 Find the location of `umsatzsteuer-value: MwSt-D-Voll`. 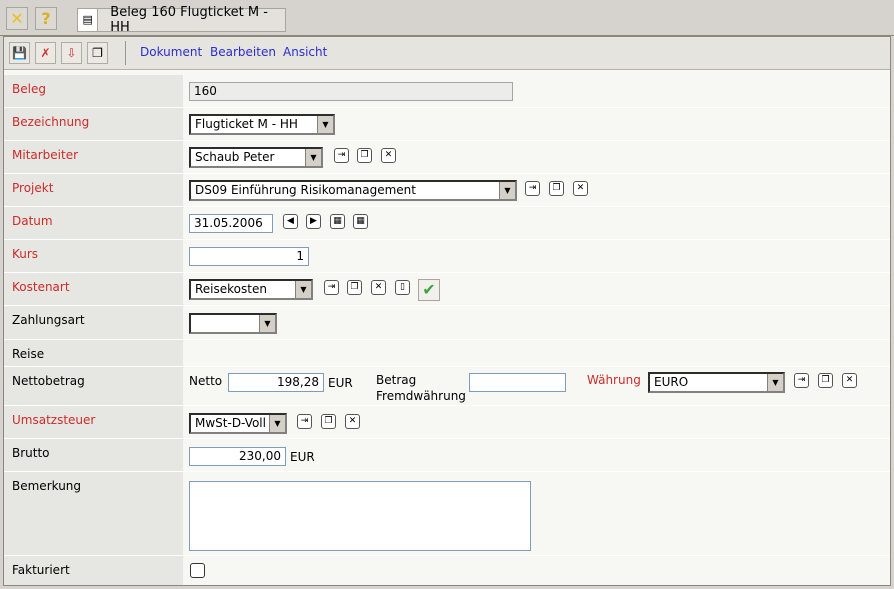

umsatzsteuer-value: MwSt-D-Voll is located at coordinates (230, 423).